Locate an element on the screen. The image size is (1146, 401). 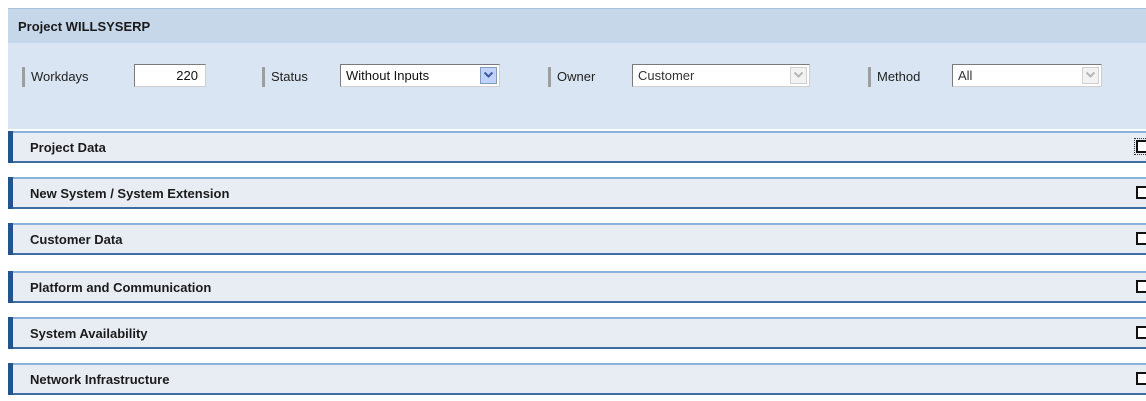
section-title: Customer Data is located at coordinates (76, 239).